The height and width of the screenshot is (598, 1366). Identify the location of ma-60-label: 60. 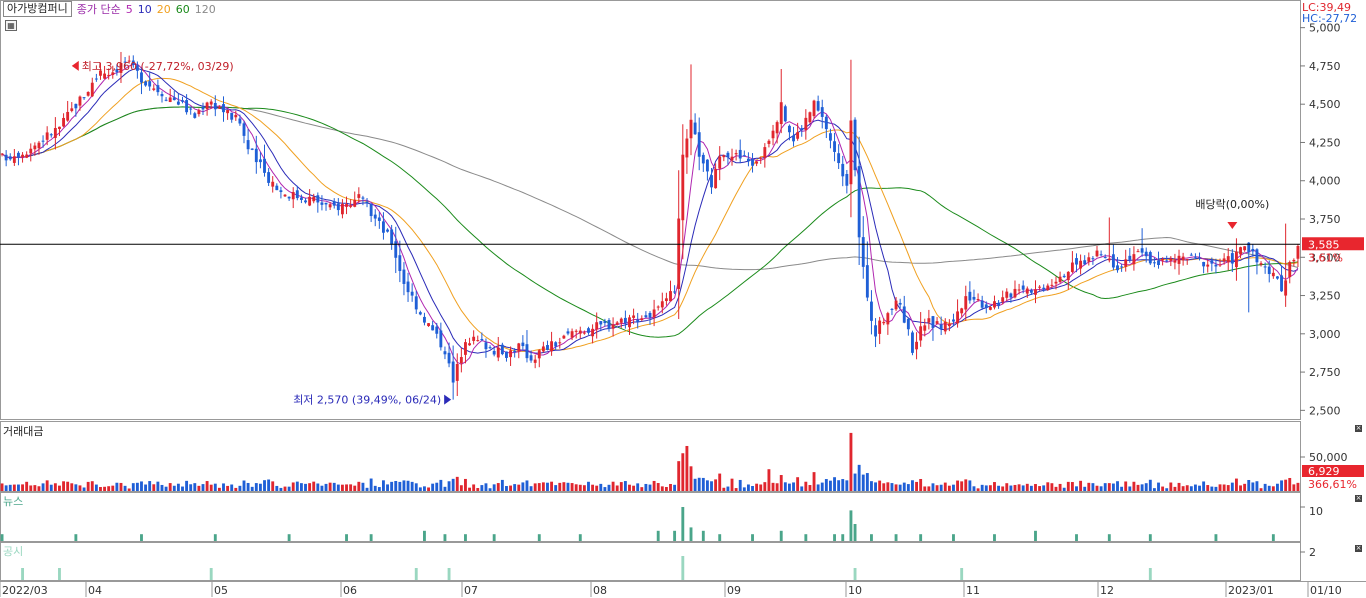
(183, 9).